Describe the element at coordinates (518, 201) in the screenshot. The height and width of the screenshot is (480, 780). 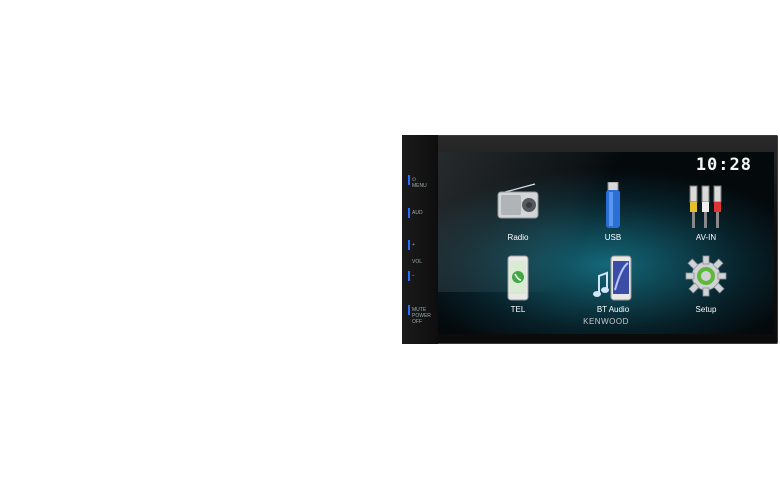
I see `radio-icon` at that location.